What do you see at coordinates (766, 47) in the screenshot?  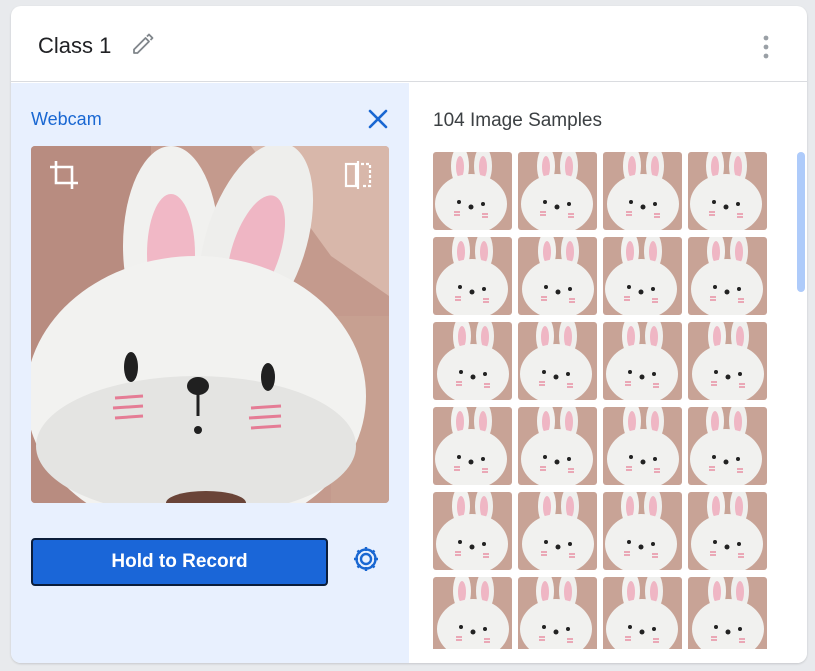 I see `more-vertical-icon` at bounding box center [766, 47].